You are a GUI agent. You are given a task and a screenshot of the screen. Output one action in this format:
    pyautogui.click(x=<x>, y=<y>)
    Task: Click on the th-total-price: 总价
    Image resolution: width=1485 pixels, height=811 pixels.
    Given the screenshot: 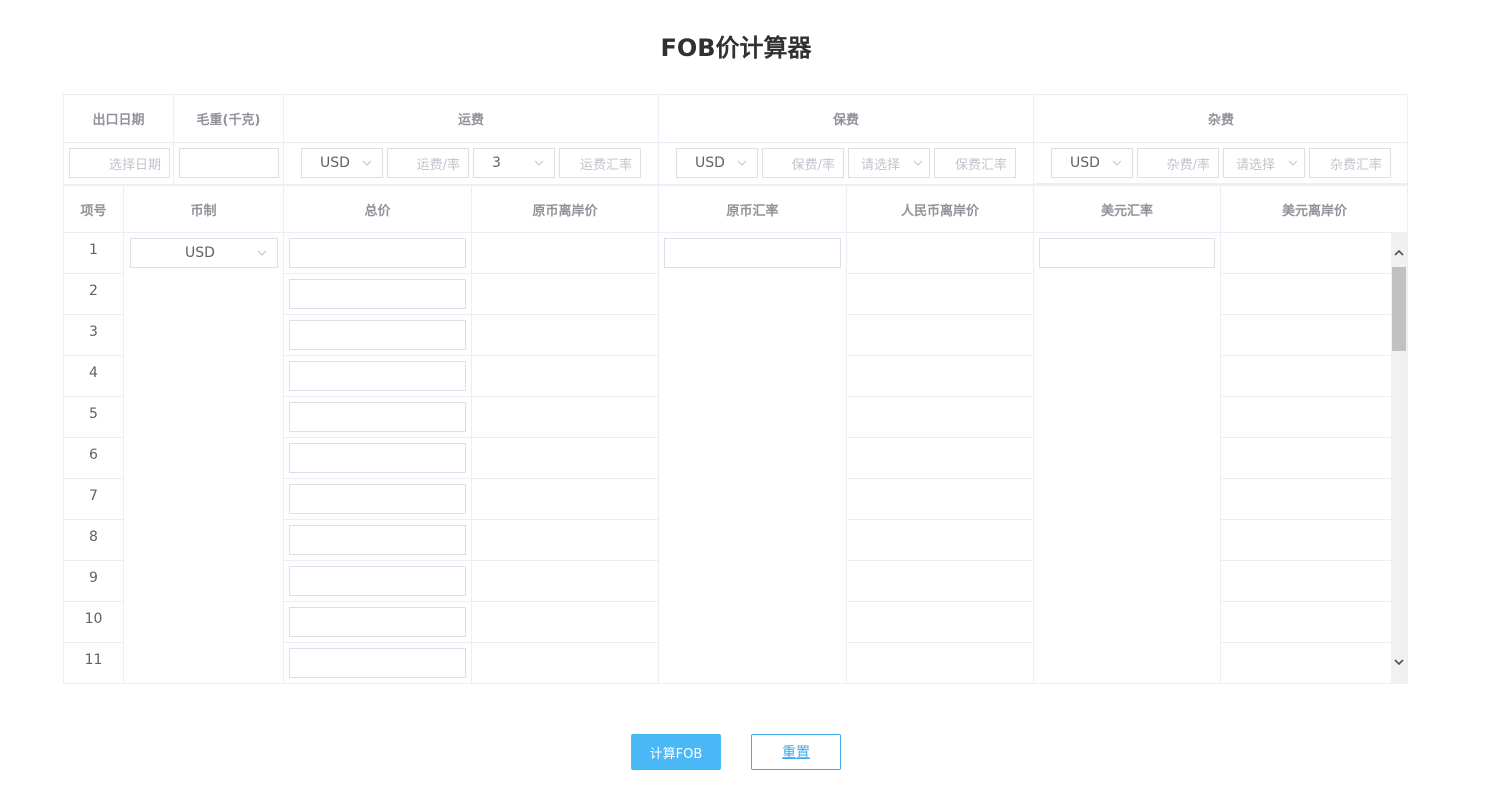 What is the action you would take?
    pyautogui.click(x=378, y=209)
    